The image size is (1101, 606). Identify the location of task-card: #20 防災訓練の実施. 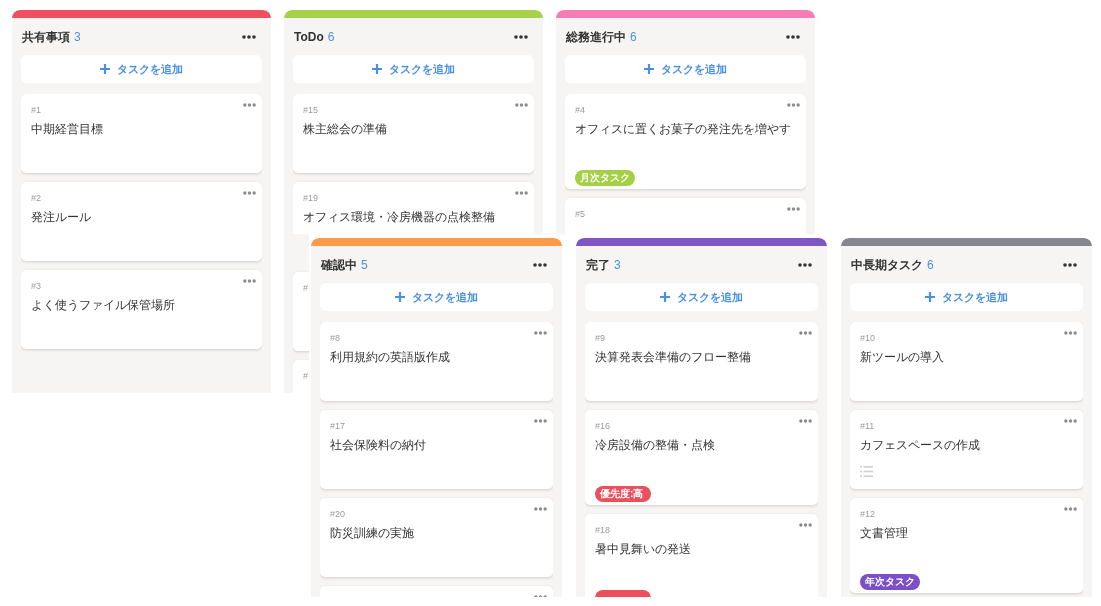
(436, 537).